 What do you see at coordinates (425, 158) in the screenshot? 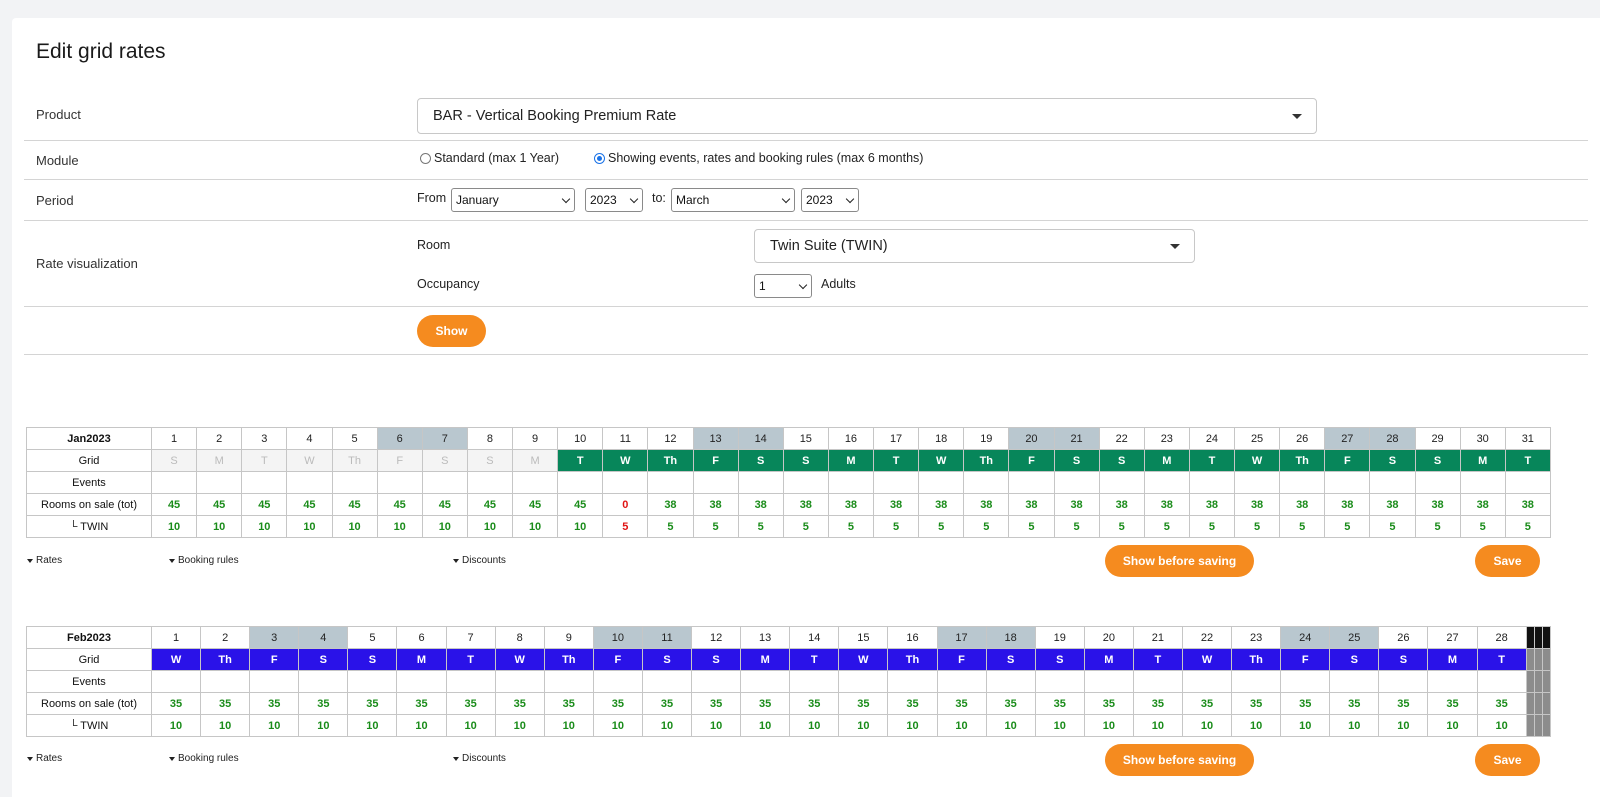
I see `radio-standard` at bounding box center [425, 158].